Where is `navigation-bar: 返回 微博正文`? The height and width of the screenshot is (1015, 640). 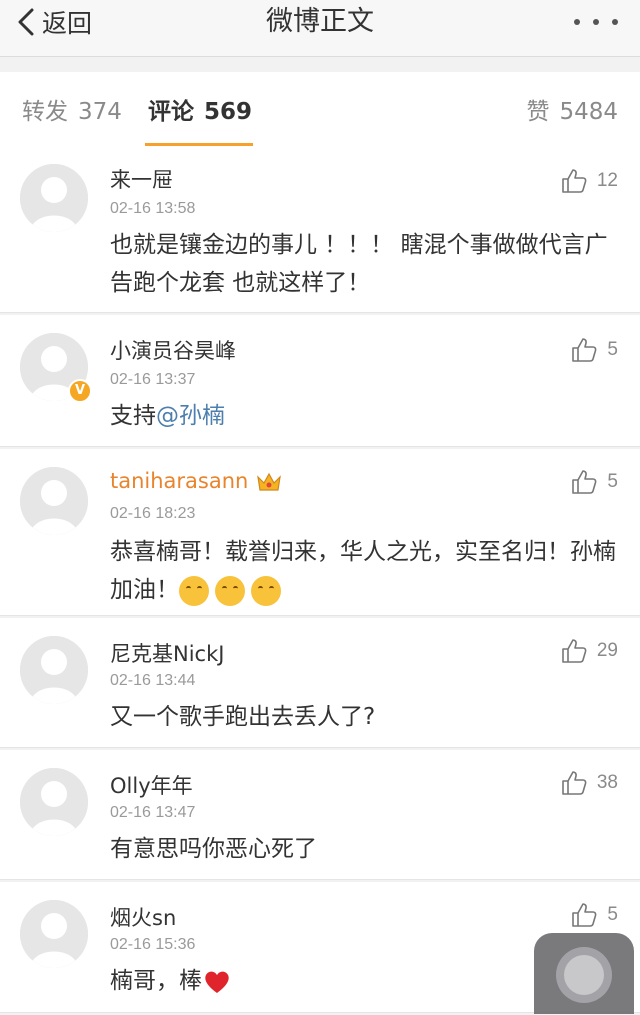 navigation-bar: 返回 微博正文 is located at coordinates (320, 28).